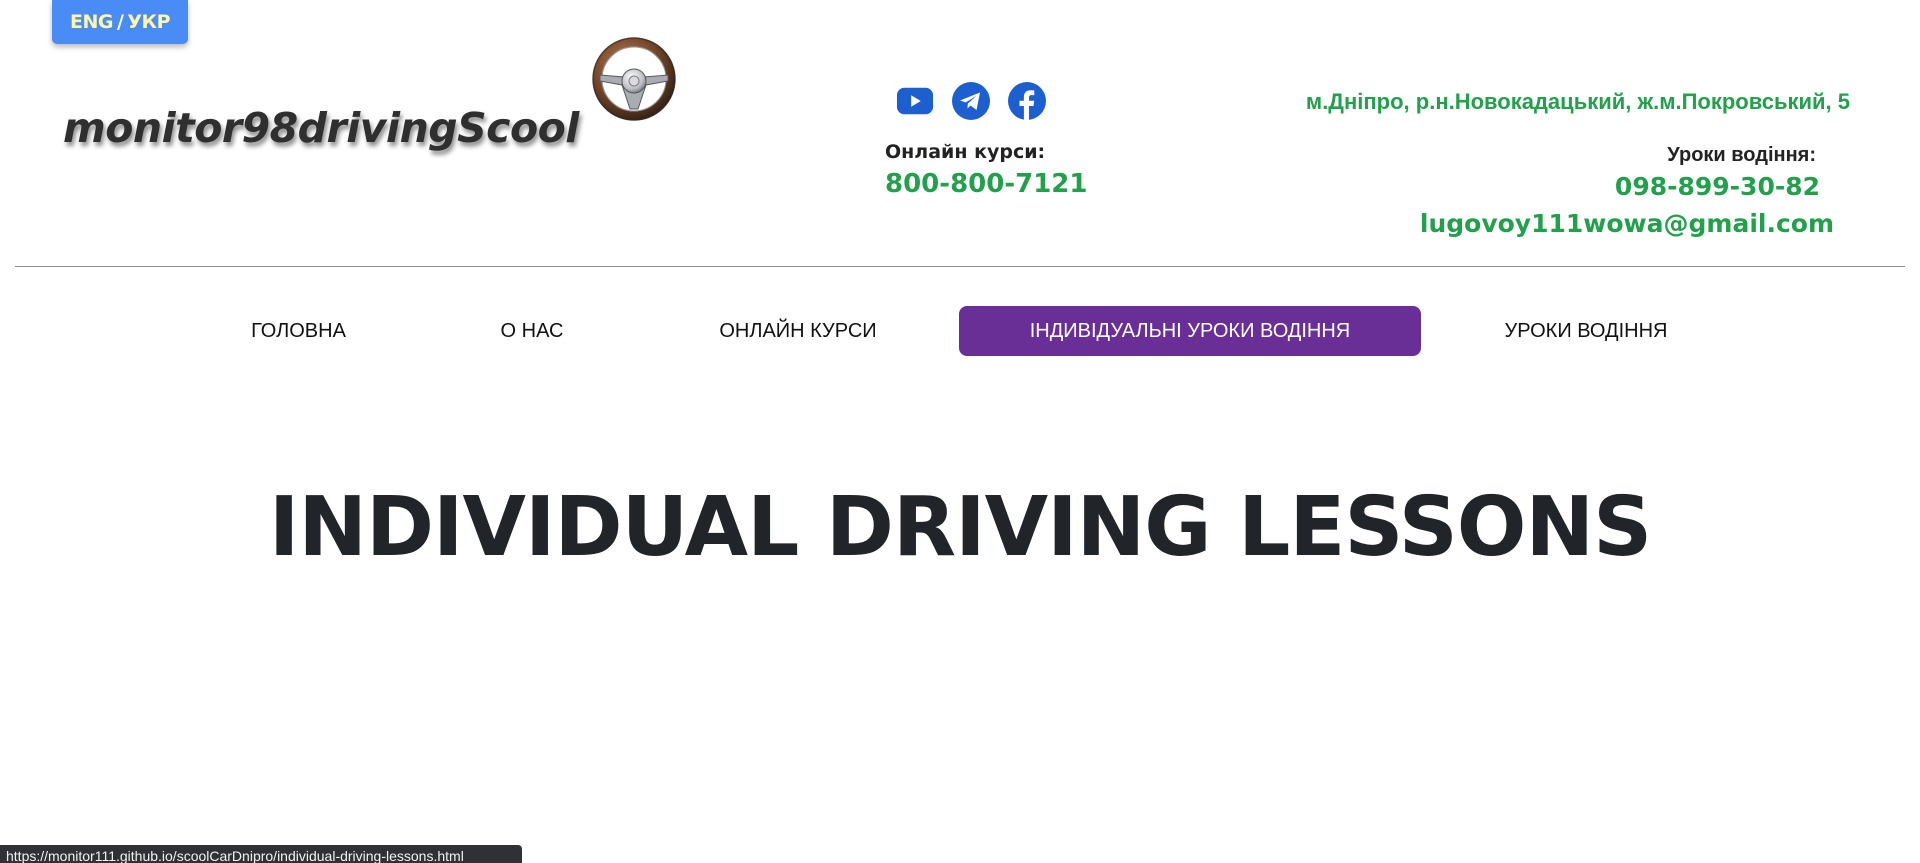 The height and width of the screenshot is (863, 1920). I want to click on page-title: INDIVIDUAL DRIVING LESSONS, so click(960, 527).